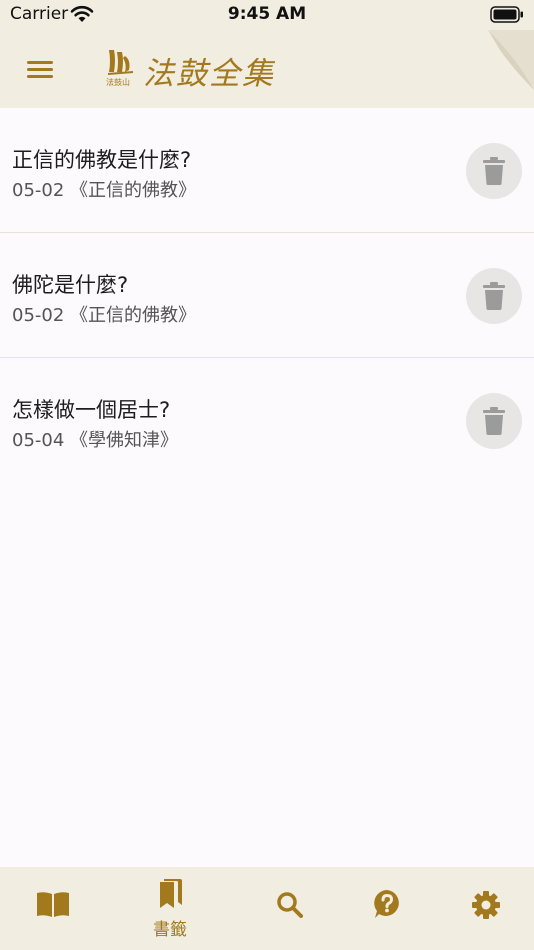  What do you see at coordinates (118, 82) in the screenshot?
I see `logo-small-text: 法鼓山` at bounding box center [118, 82].